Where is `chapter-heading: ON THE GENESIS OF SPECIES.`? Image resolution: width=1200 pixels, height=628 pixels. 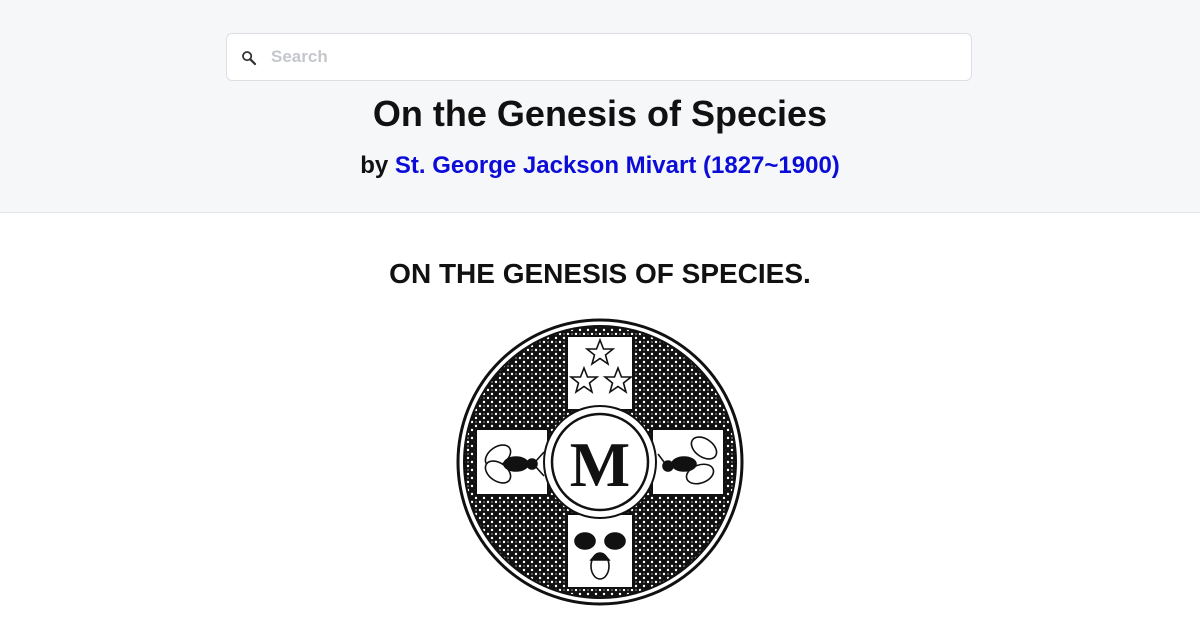 chapter-heading: ON THE GENESIS OF SPECIES. is located at coordinates (600, 273).